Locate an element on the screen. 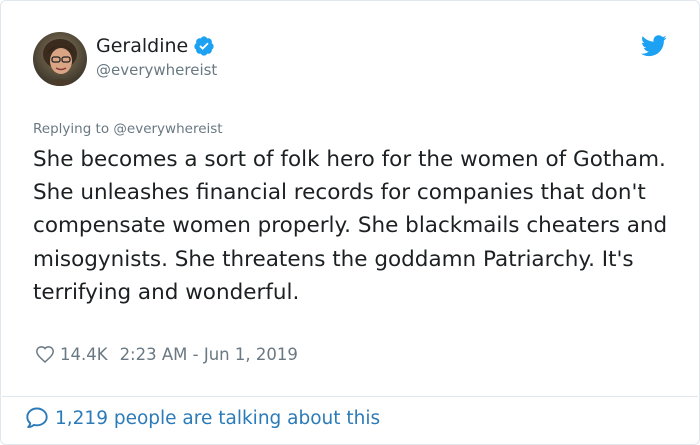 The height and width of the screenshot is (445, 700). twitter-bird-icon is located at coordinates (654, 46).